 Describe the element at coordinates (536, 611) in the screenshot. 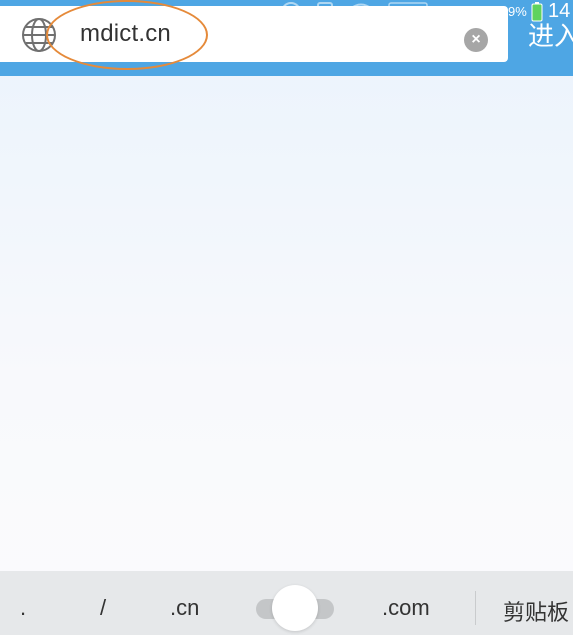

I see `clipboard-button: 剪贴板` at that location.